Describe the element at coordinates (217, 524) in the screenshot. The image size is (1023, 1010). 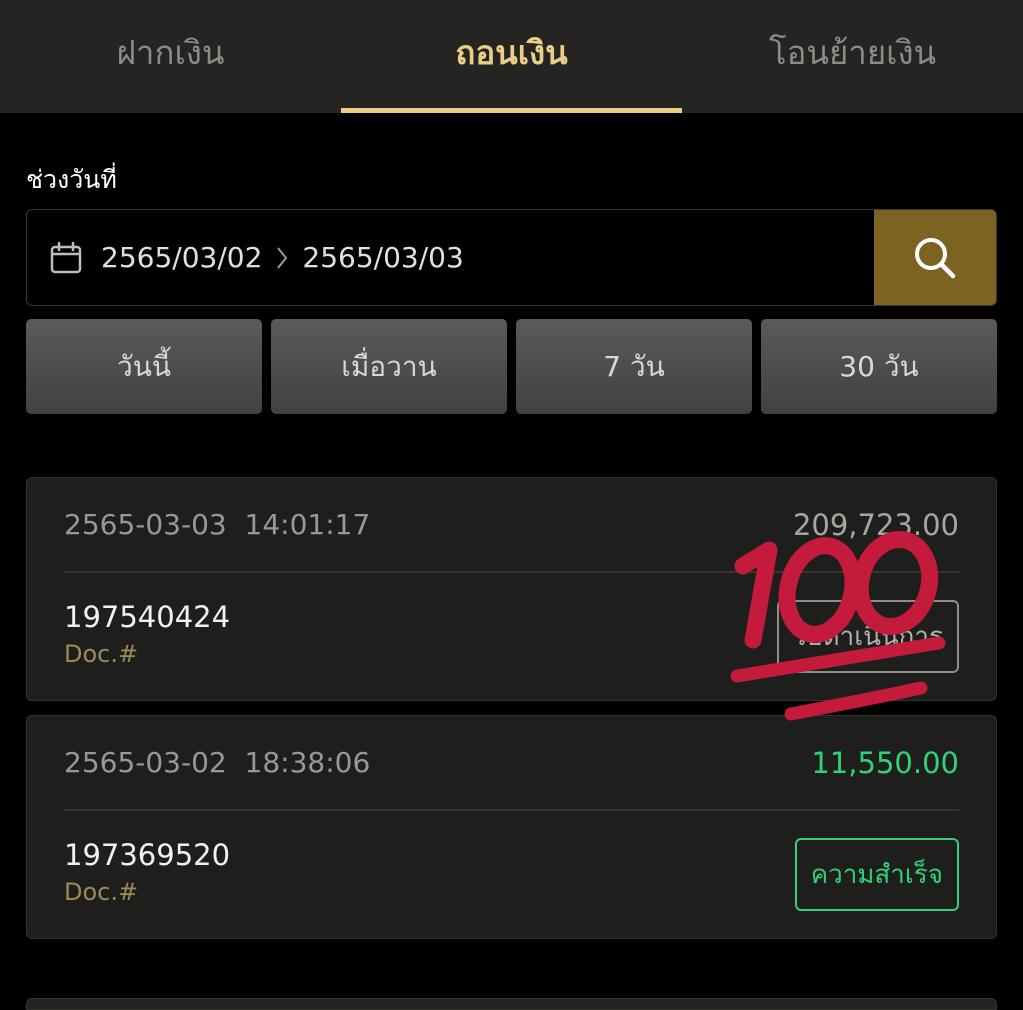
I see `transaction-datetime: 2565-03-03 14:01:17` at that location.